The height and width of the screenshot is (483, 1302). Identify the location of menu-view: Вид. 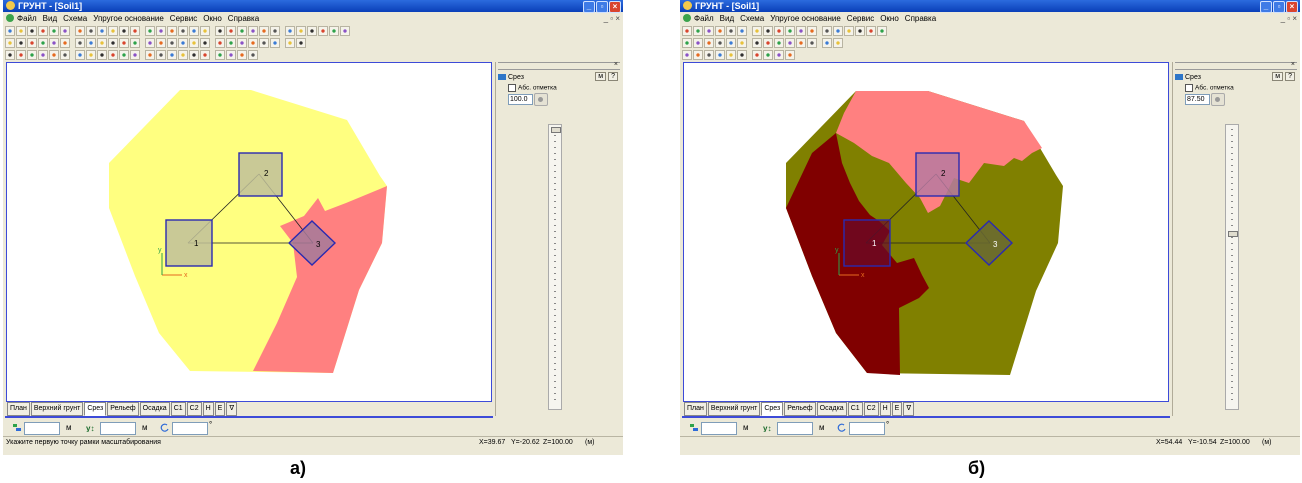
(727, 18).